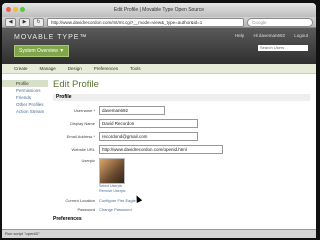 The width and height of the screenshot is (320, 240). Describe the element at coordinates (184, 200) in the screenshot. I see `form-row-location: Current Location Configure Fire Eagle` at that location.